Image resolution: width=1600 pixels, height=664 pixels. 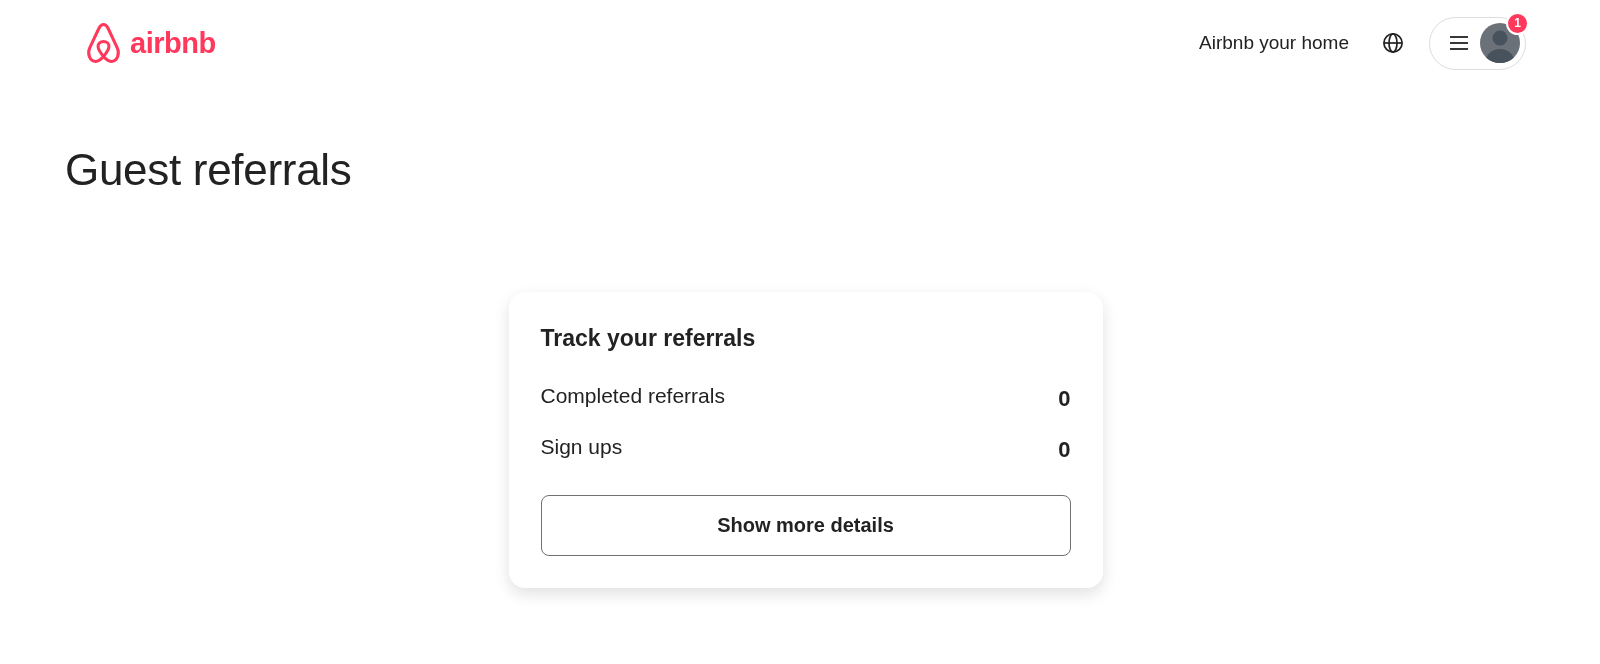 What do you see at coordinates (1477, 43) in the screenshot?
I see `user-menu-button: 1` at bounding box center [1477, 43].